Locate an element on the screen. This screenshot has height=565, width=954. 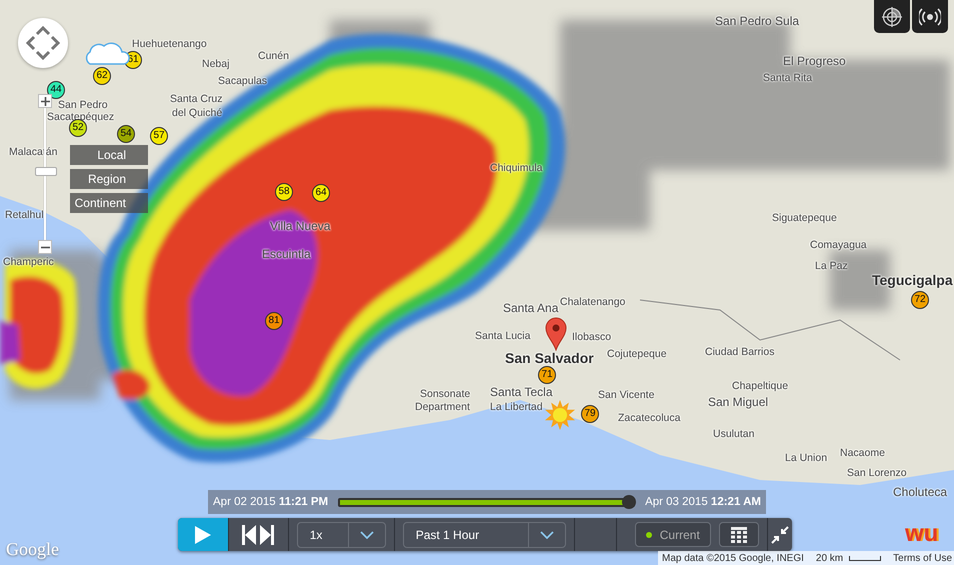
temperature-marker: 44 is located at coordinates (56, 90).